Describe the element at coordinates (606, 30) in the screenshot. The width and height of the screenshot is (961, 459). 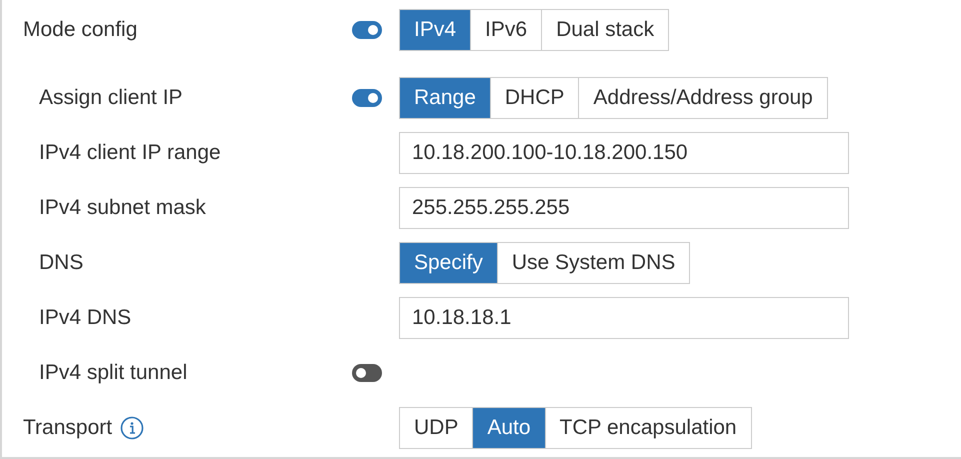
I see `segment-option: Dual stack` at that location.